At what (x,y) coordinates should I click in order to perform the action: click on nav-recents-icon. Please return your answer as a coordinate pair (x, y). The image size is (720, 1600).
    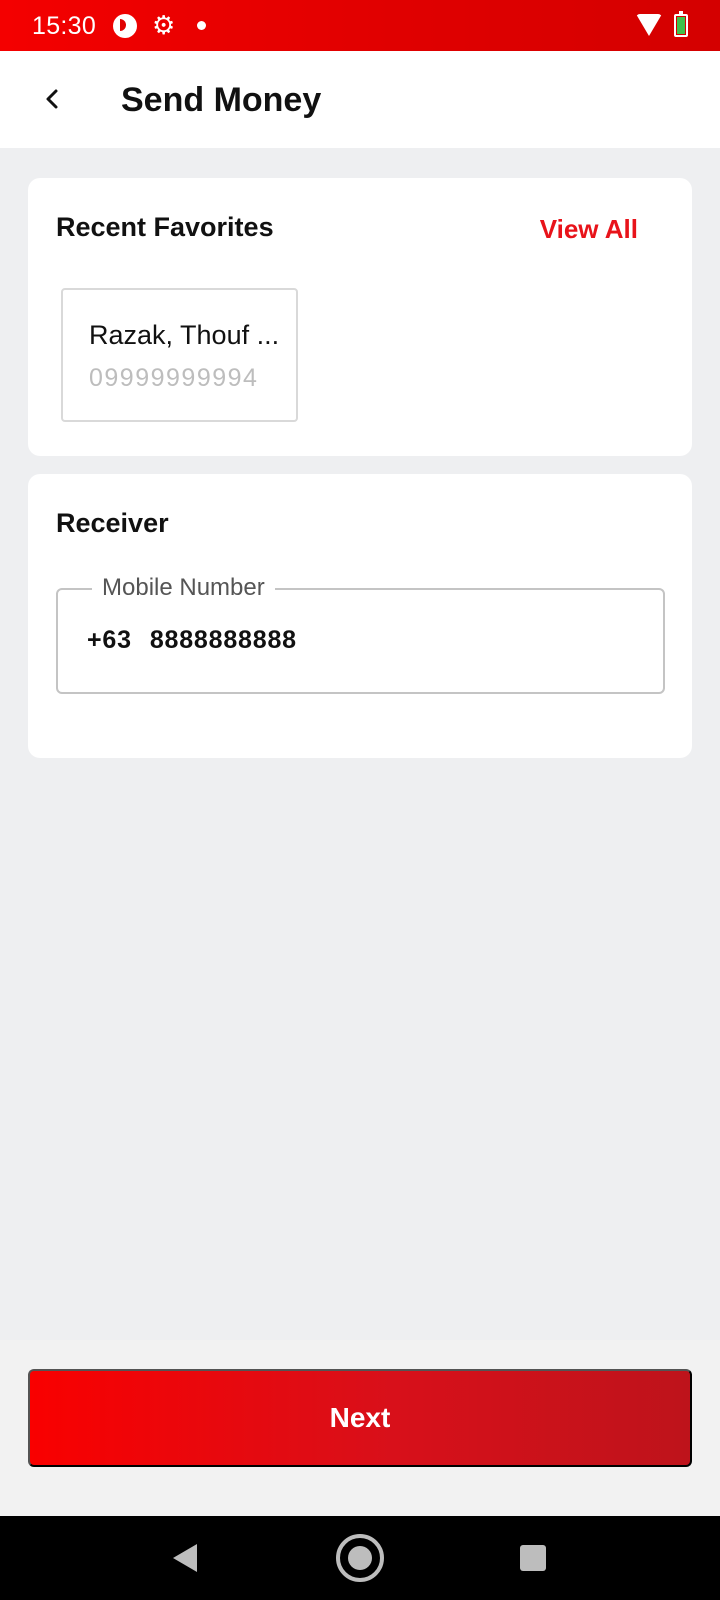
    Looking at the image, I should click on (533, 1558).